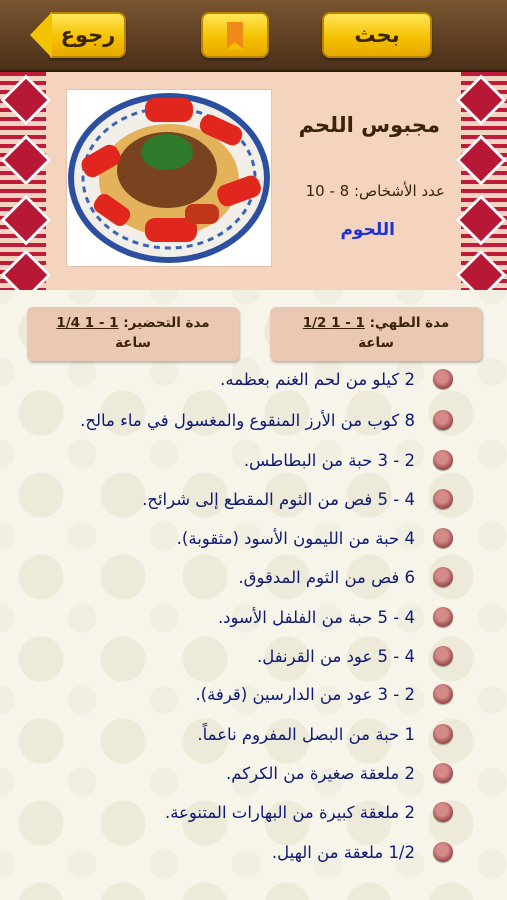  Describe the element at coordinates (376, 343) in the screenshot. I see `cook-time-unit: ساعة` at that location.